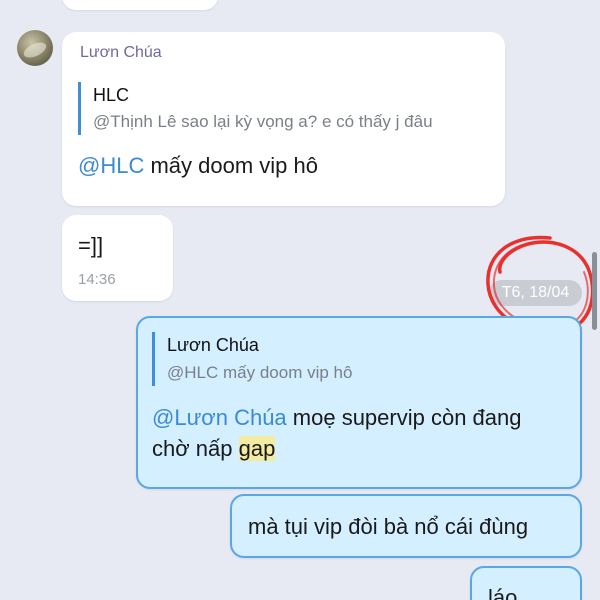  What do you see at coordinates (357, 359) in the screenshot?
I see `reply-quote: Lươn Chúa @HLC mấy doom vip hô` at bounding box center [357, 359].